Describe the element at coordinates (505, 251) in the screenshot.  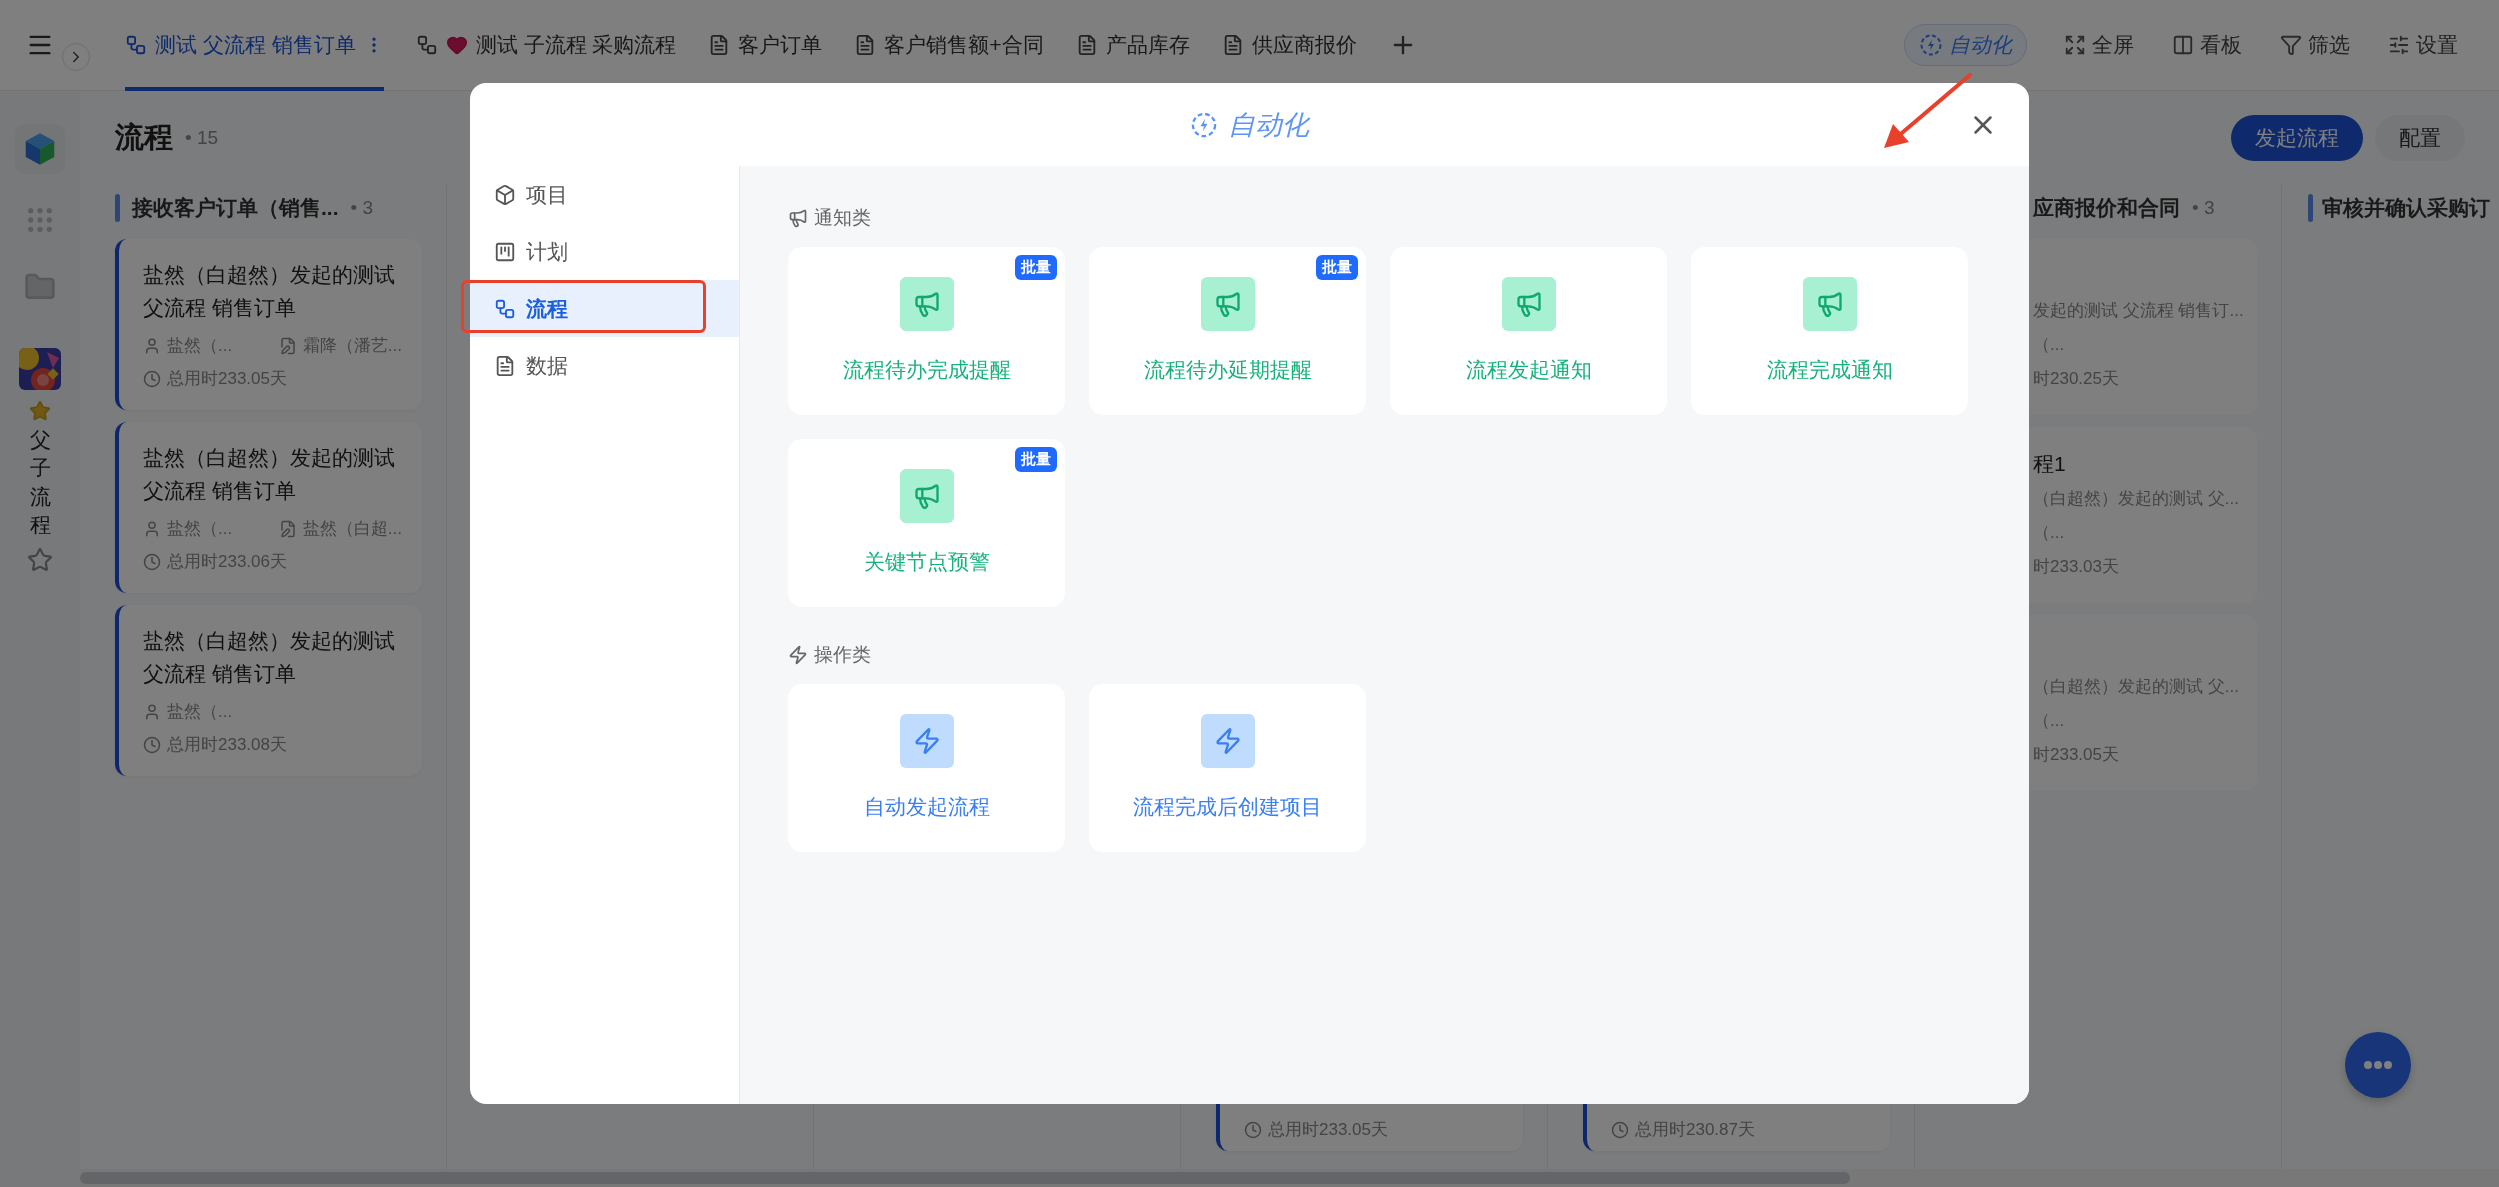
I see `kanban-icon` at that location.